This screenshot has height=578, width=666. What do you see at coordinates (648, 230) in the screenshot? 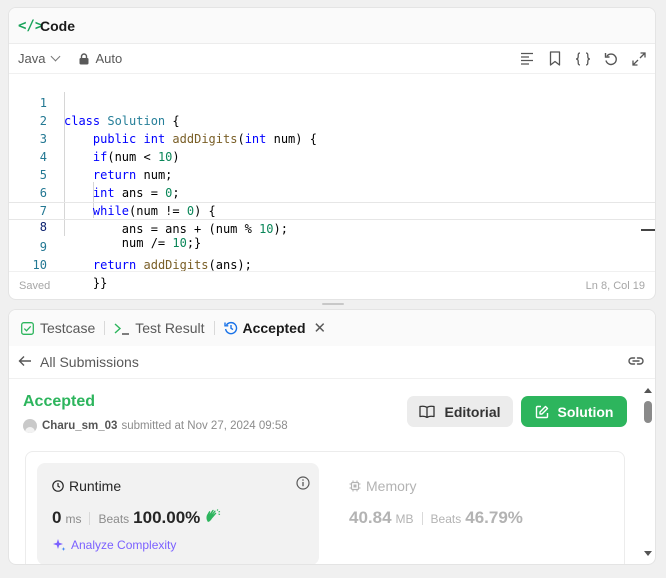
I see `editor-scrollbar-marker` at bounding box center [648, 230].